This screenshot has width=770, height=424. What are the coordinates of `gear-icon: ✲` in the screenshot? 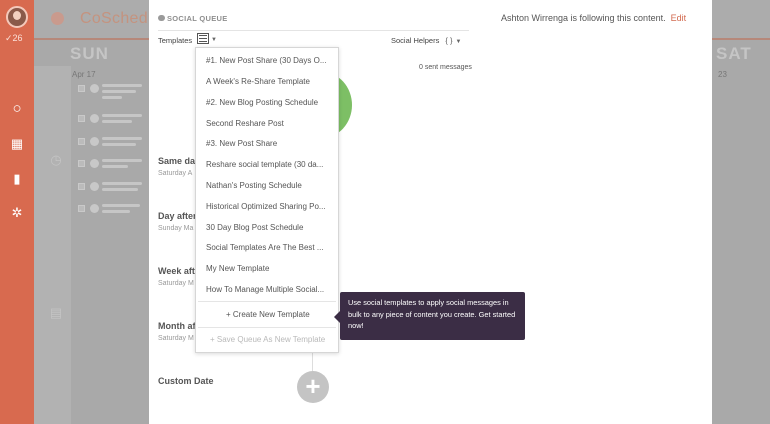 It's located at (17, 213).